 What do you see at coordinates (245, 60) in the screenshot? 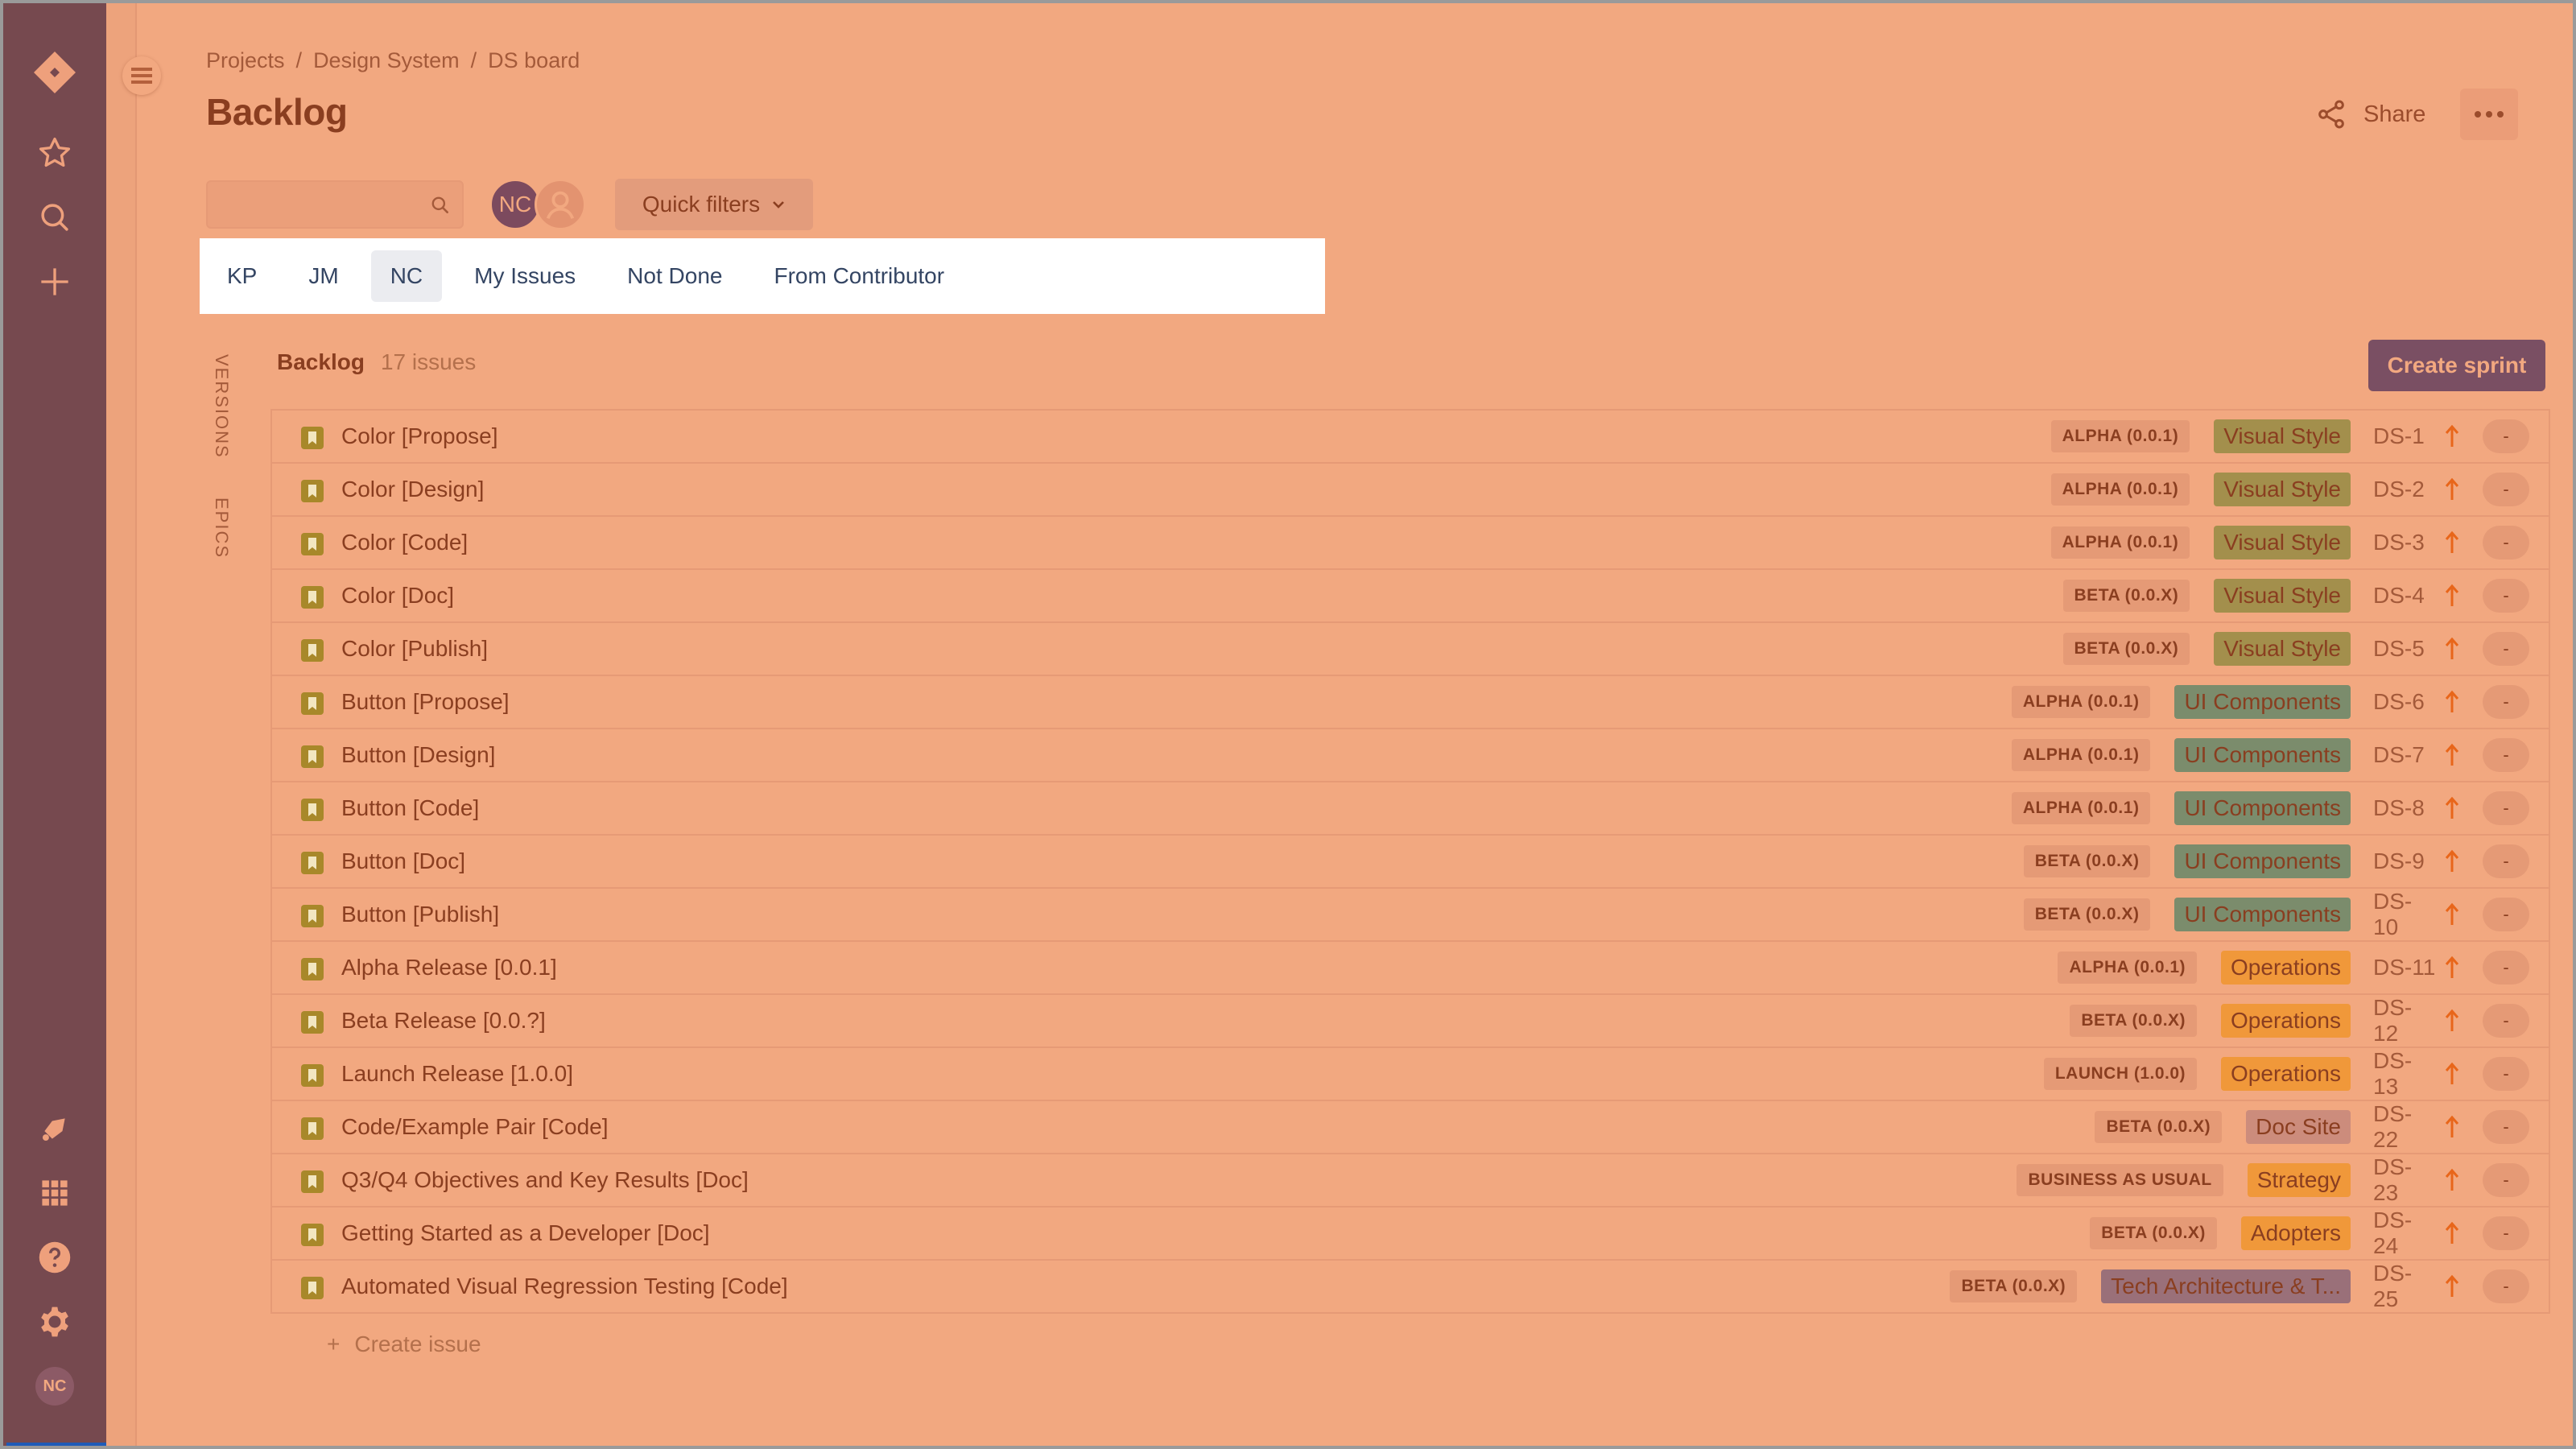
I see `breadcrumb-projects: Projects` at bounding box center [245, 60].